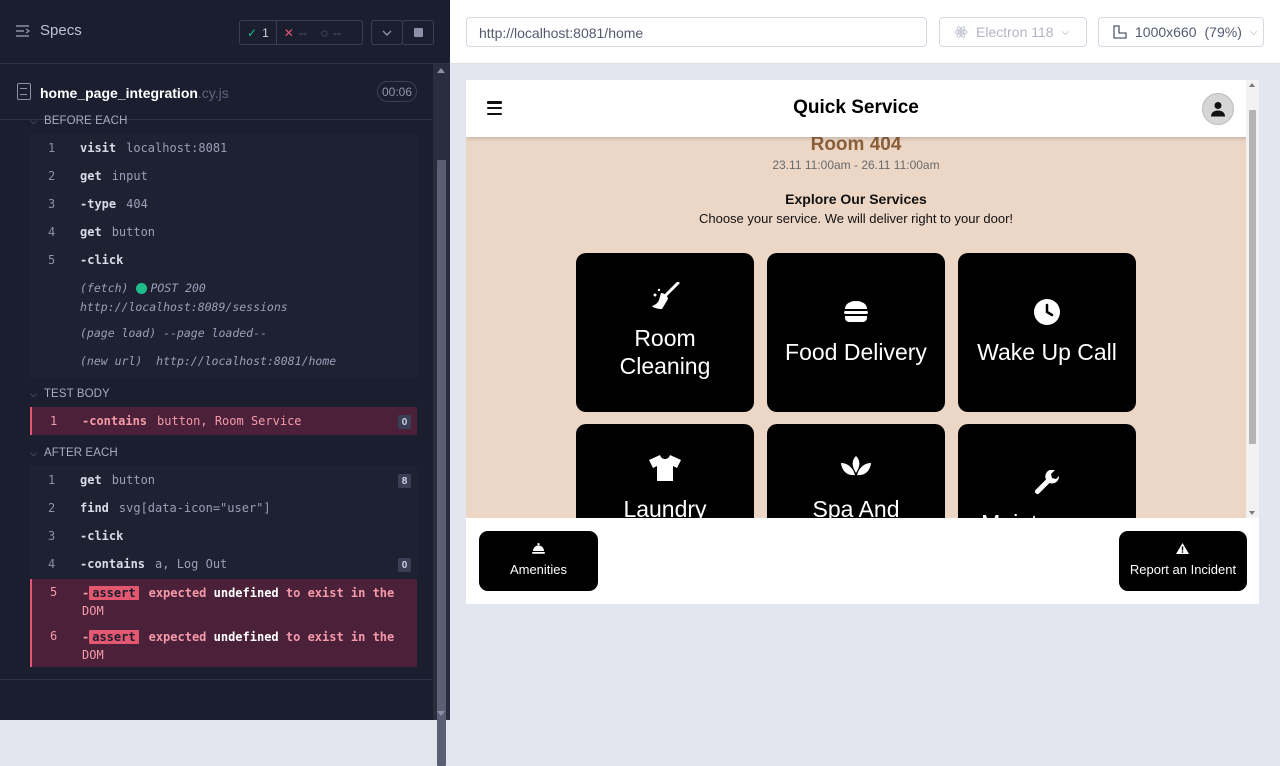 This screenshot has height=766, width=1280. What do you see at coordinates (665, 332) in the screenshot?
I see `service-card-room-cleaning: Room Cleaning` at bounding box center [665, 332].